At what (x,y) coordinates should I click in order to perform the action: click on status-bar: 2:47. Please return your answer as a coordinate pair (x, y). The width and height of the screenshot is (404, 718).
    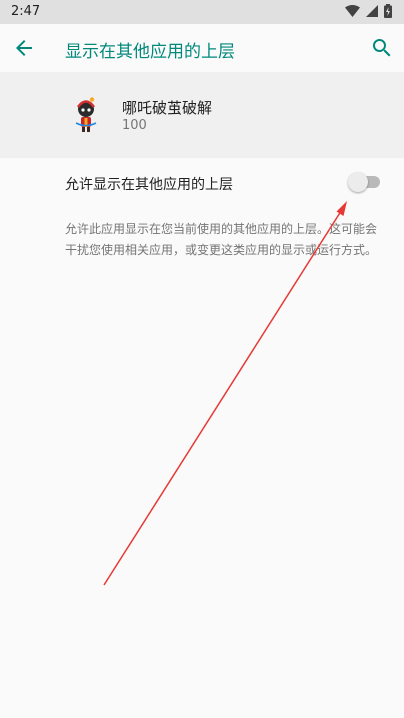
    Looking at the image, I should click on (202, 12).